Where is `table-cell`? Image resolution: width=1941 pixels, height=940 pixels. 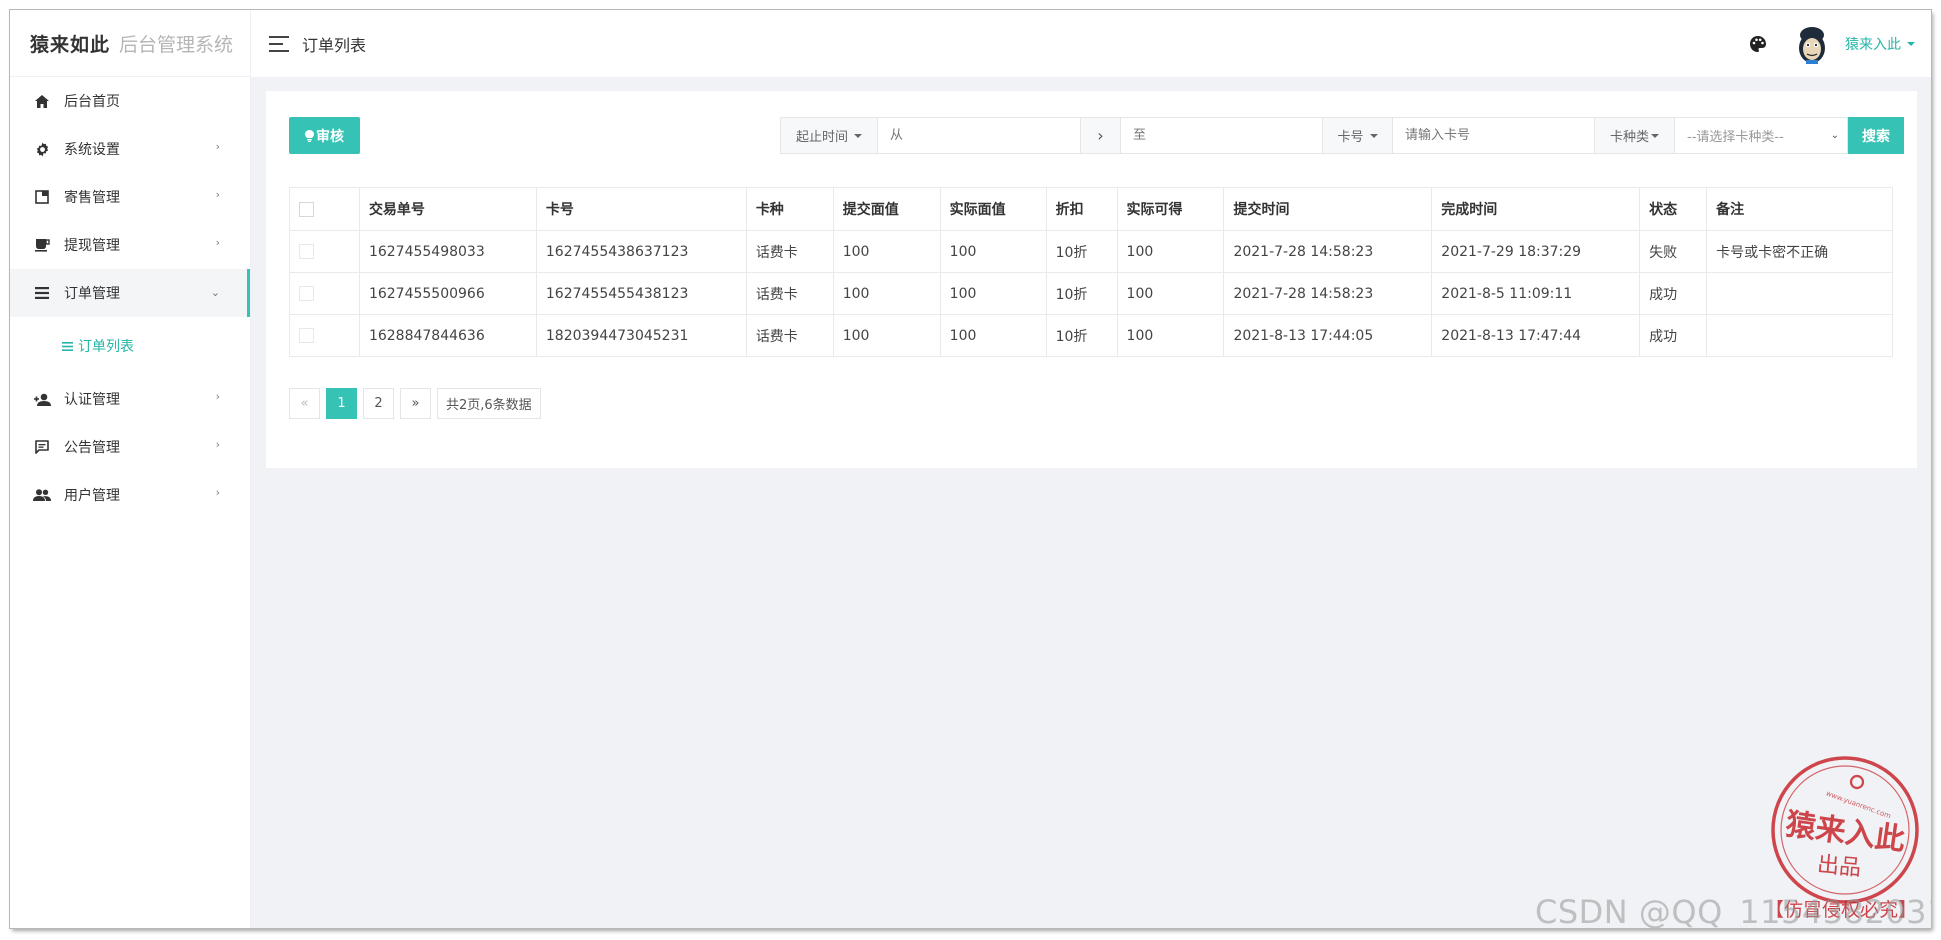 table-cell is located at coordinates (1799, 293).